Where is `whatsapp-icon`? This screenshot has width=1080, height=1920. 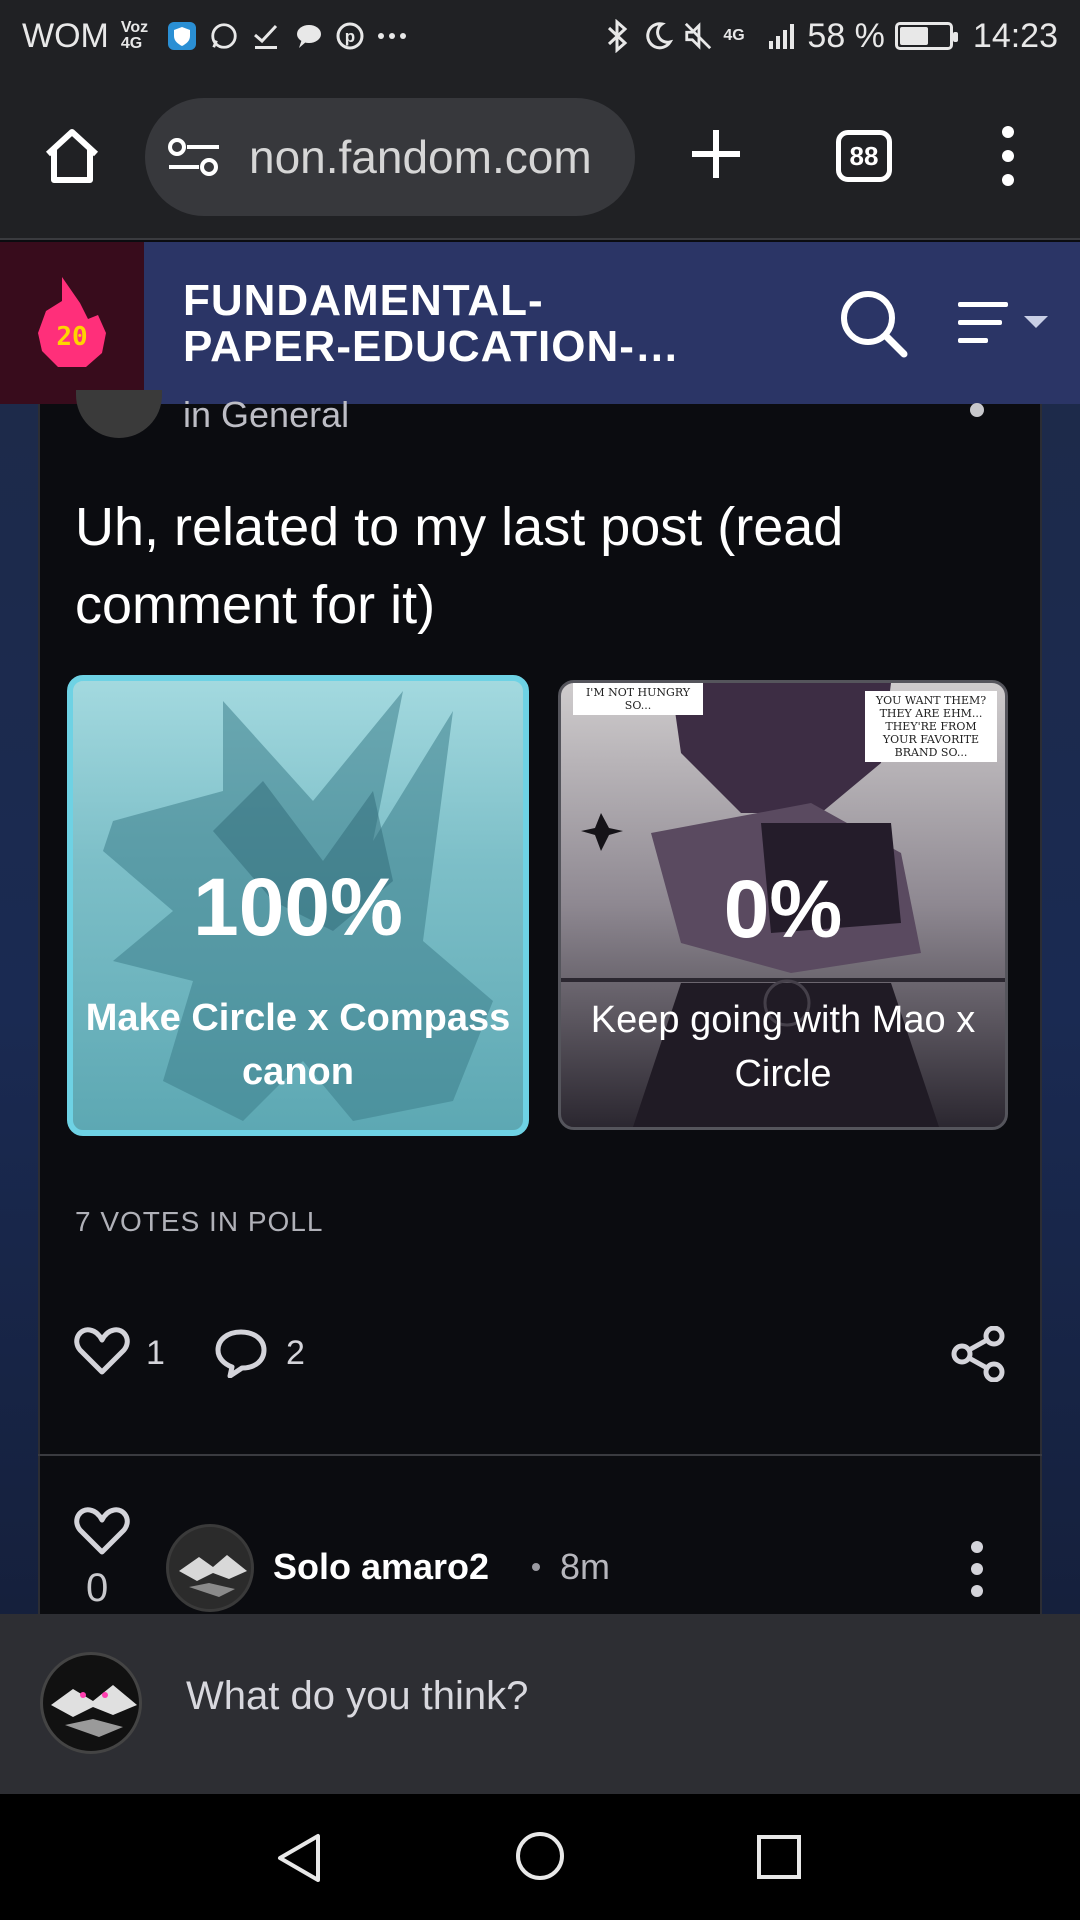
whatsapp-icon is located at coordinates (224, 36).